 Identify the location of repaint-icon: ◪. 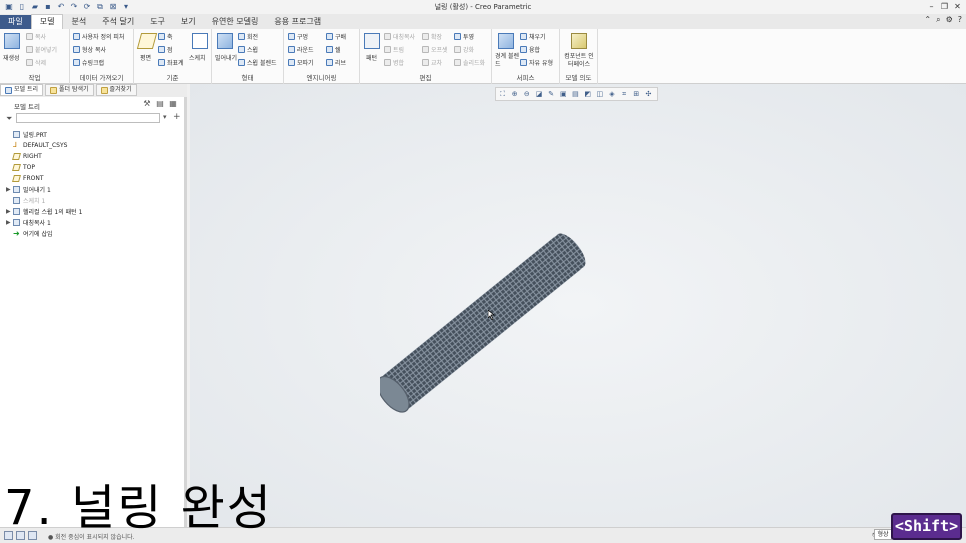
(539, 94).